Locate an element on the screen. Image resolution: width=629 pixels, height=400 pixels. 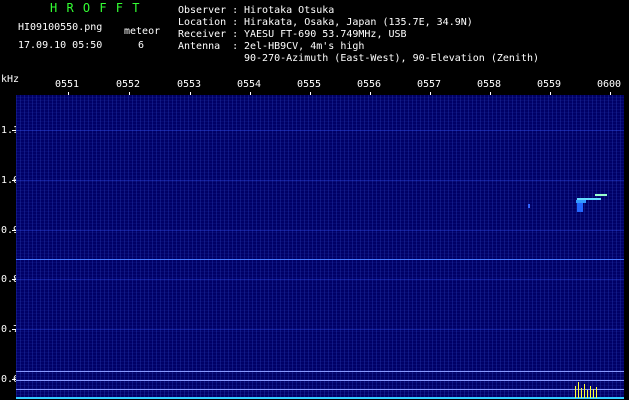
datetime-label: 17.09.10 05:50 is located at coordinates (60, 45).